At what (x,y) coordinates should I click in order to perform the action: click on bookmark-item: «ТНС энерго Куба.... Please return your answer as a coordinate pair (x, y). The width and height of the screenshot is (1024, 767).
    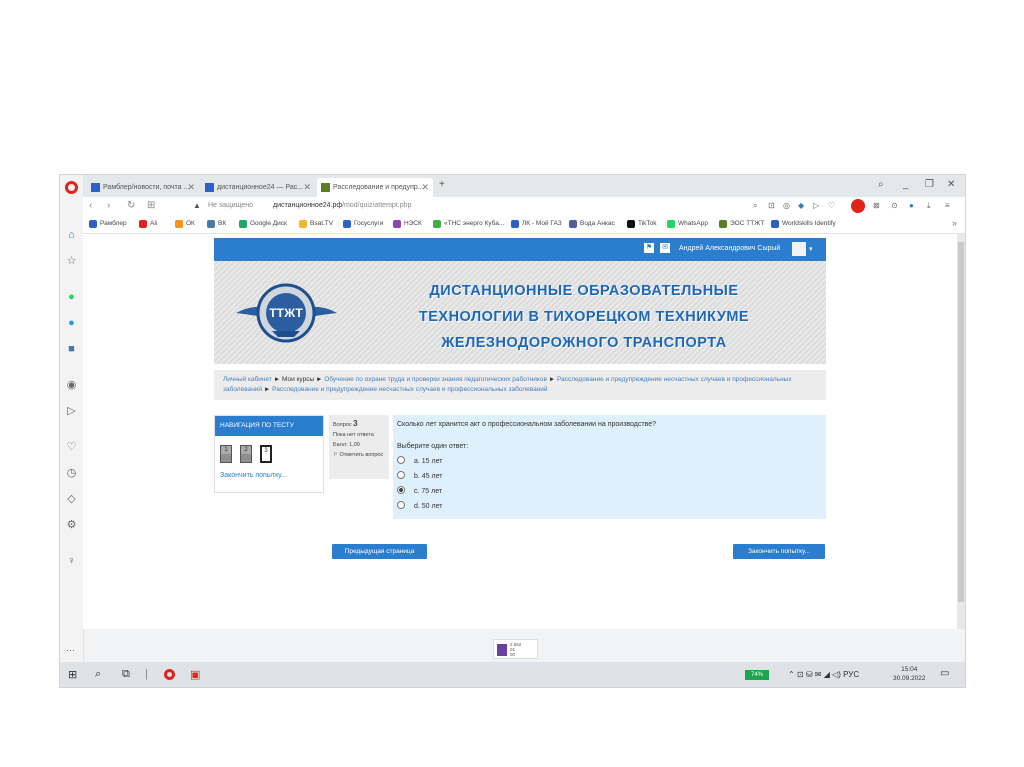
    Looking at the image, I should click on (468, 224).